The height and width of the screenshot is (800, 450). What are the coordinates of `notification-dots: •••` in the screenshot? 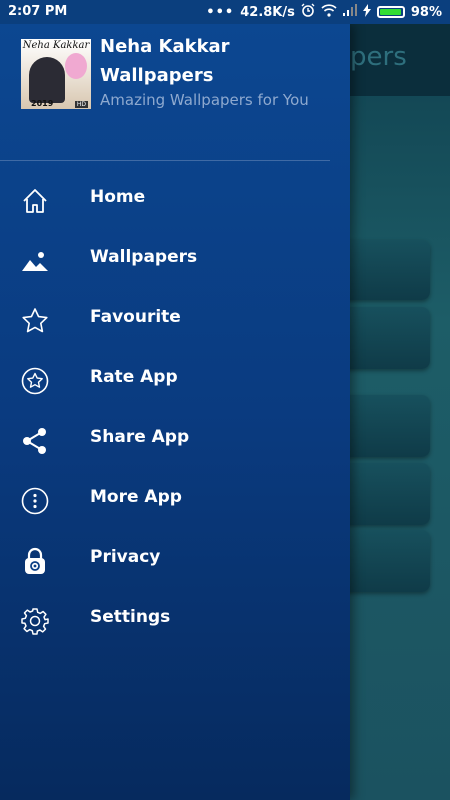 It's located at (220, 12).